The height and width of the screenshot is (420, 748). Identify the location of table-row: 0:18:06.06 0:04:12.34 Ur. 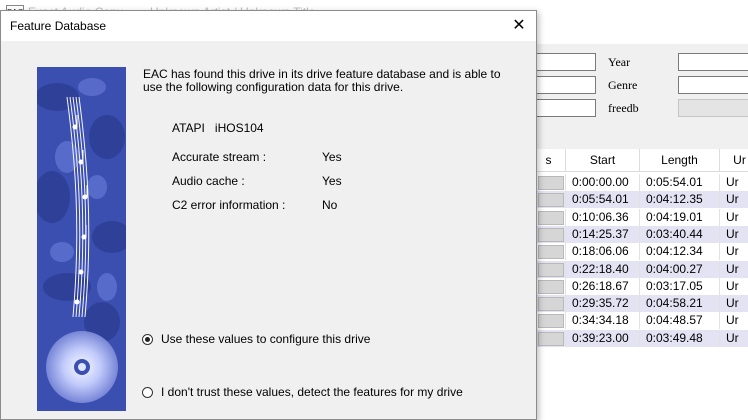
(640, 252).